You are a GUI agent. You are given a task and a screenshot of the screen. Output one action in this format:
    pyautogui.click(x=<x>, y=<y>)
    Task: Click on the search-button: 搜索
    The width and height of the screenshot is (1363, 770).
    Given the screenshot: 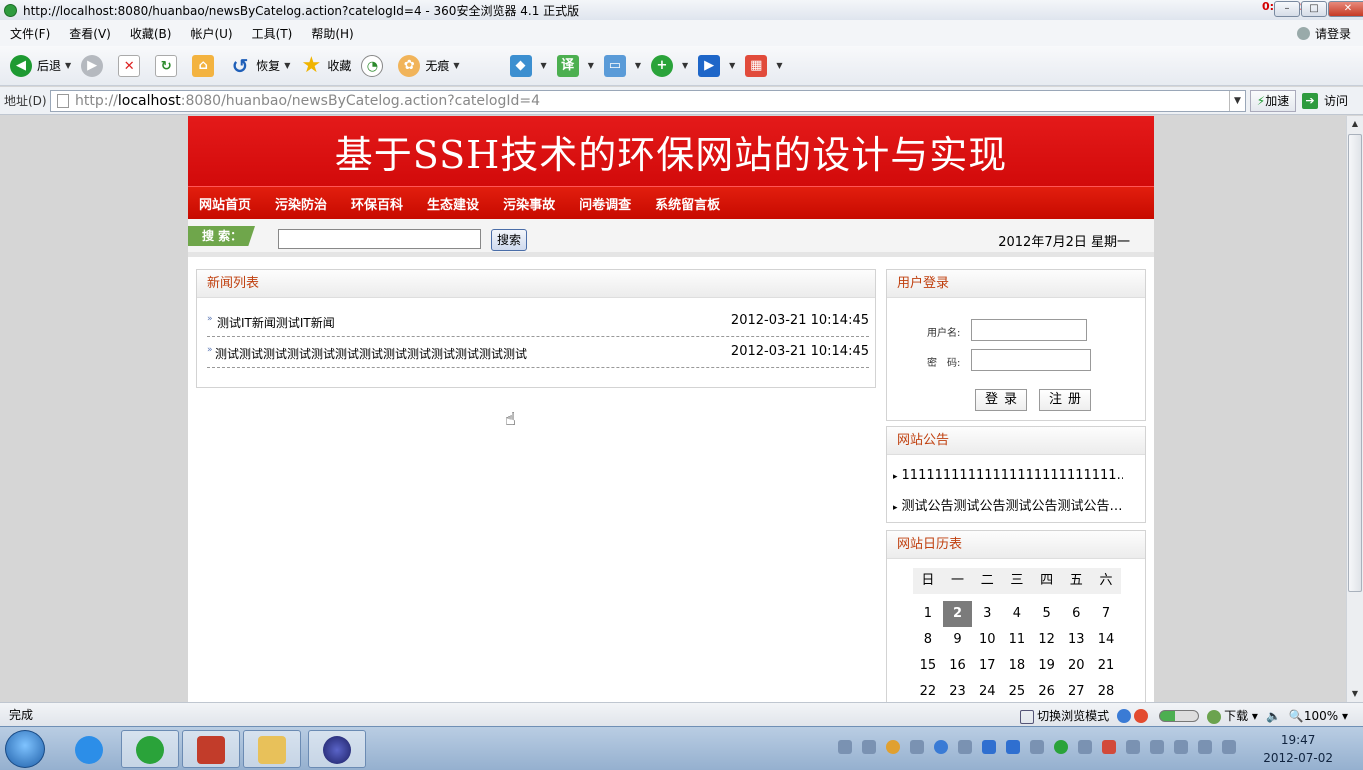 What is the action you would take?
    pyautogui.click(x=509, y=240)
    